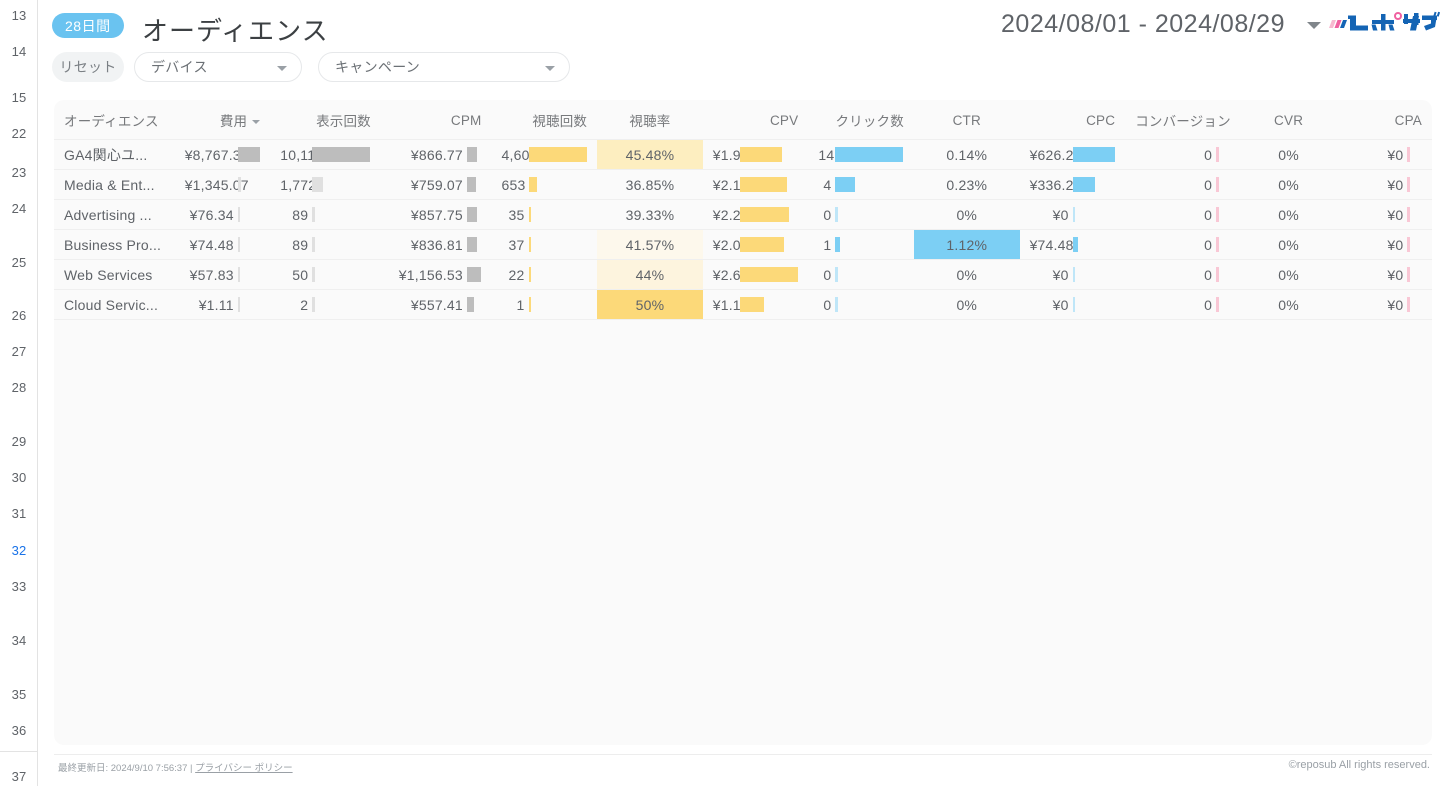 The width and height of the screenshot is (1445, 786). What do you see at coordinates (650, 304) in the screenshot?
I see `heatmap-cell: 50%` at bounding box center [650, 304].